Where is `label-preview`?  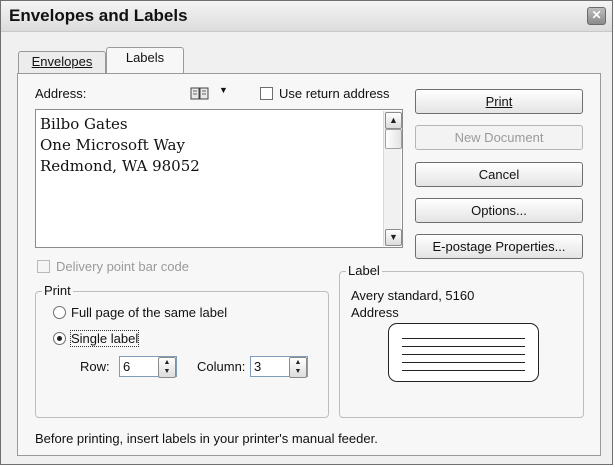 label-preview is located at coordinates (463, 352).